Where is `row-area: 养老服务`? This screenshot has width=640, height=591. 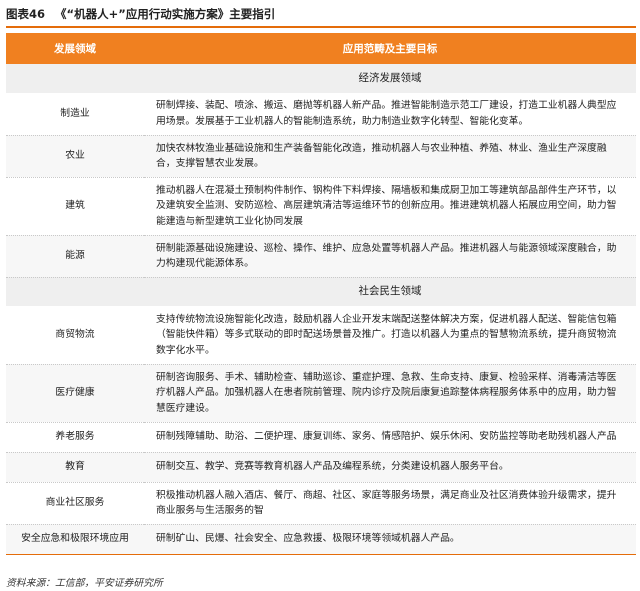 row-area: 养老服务 is located at coordinates (75, 437).